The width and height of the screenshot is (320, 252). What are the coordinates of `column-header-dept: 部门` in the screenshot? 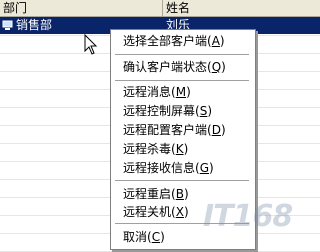 It's located at (81, 8).